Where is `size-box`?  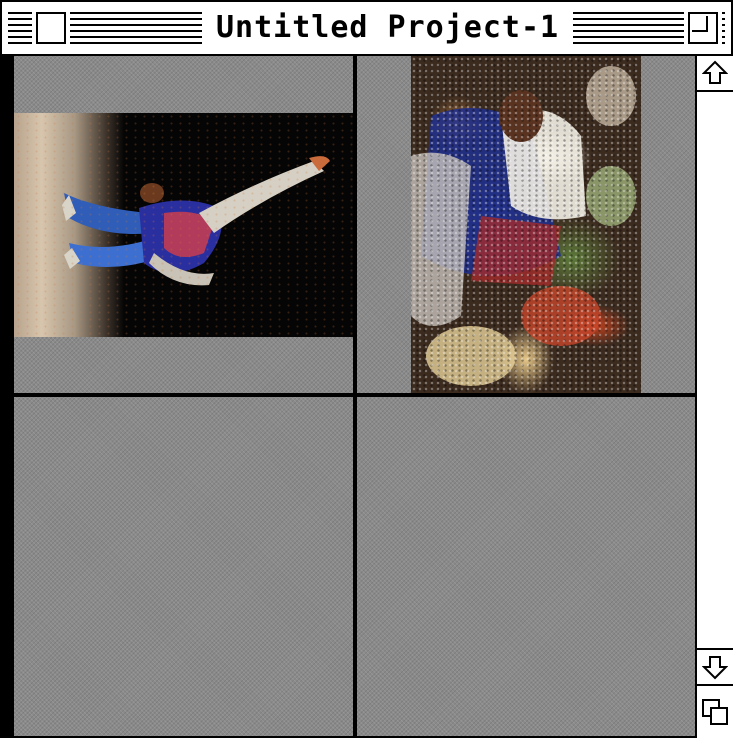 size-box is located at coordinates (715, 712).